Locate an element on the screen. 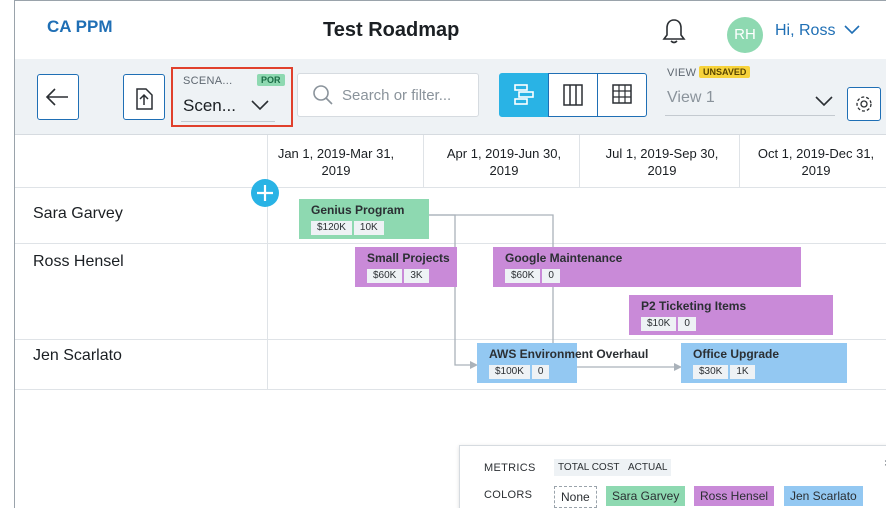  period-header: Oct 1, 2019-Dec 31, 2019 is located at coordinates (816, 162).